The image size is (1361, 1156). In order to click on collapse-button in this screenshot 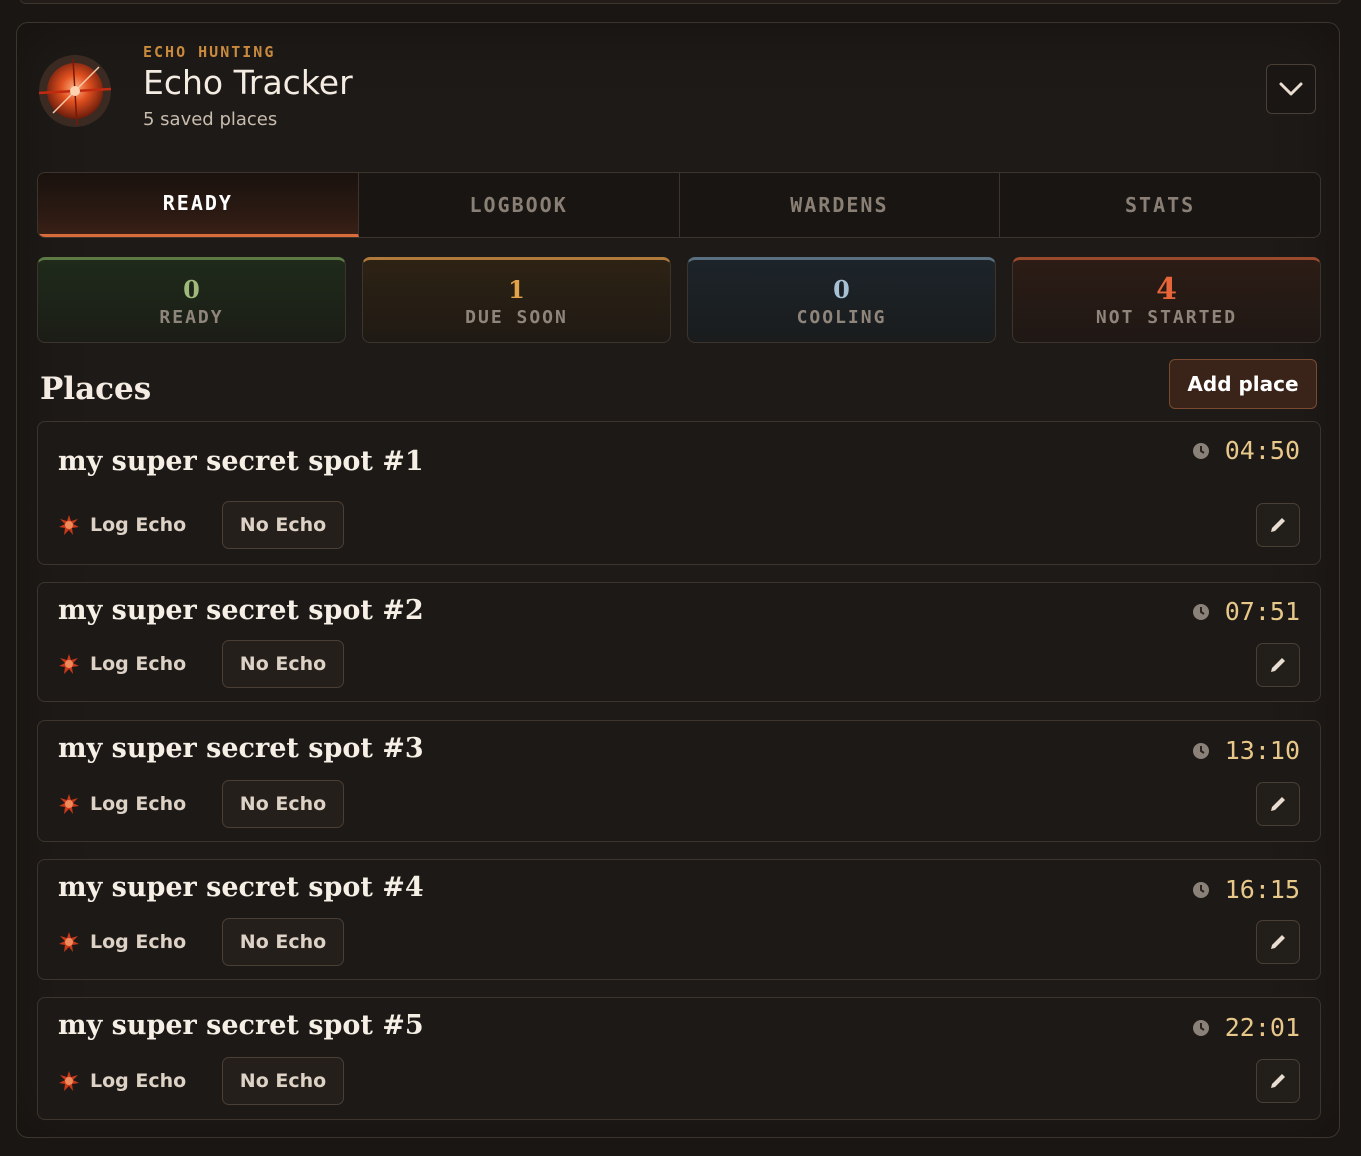, I will do `click(1291, 89)`.